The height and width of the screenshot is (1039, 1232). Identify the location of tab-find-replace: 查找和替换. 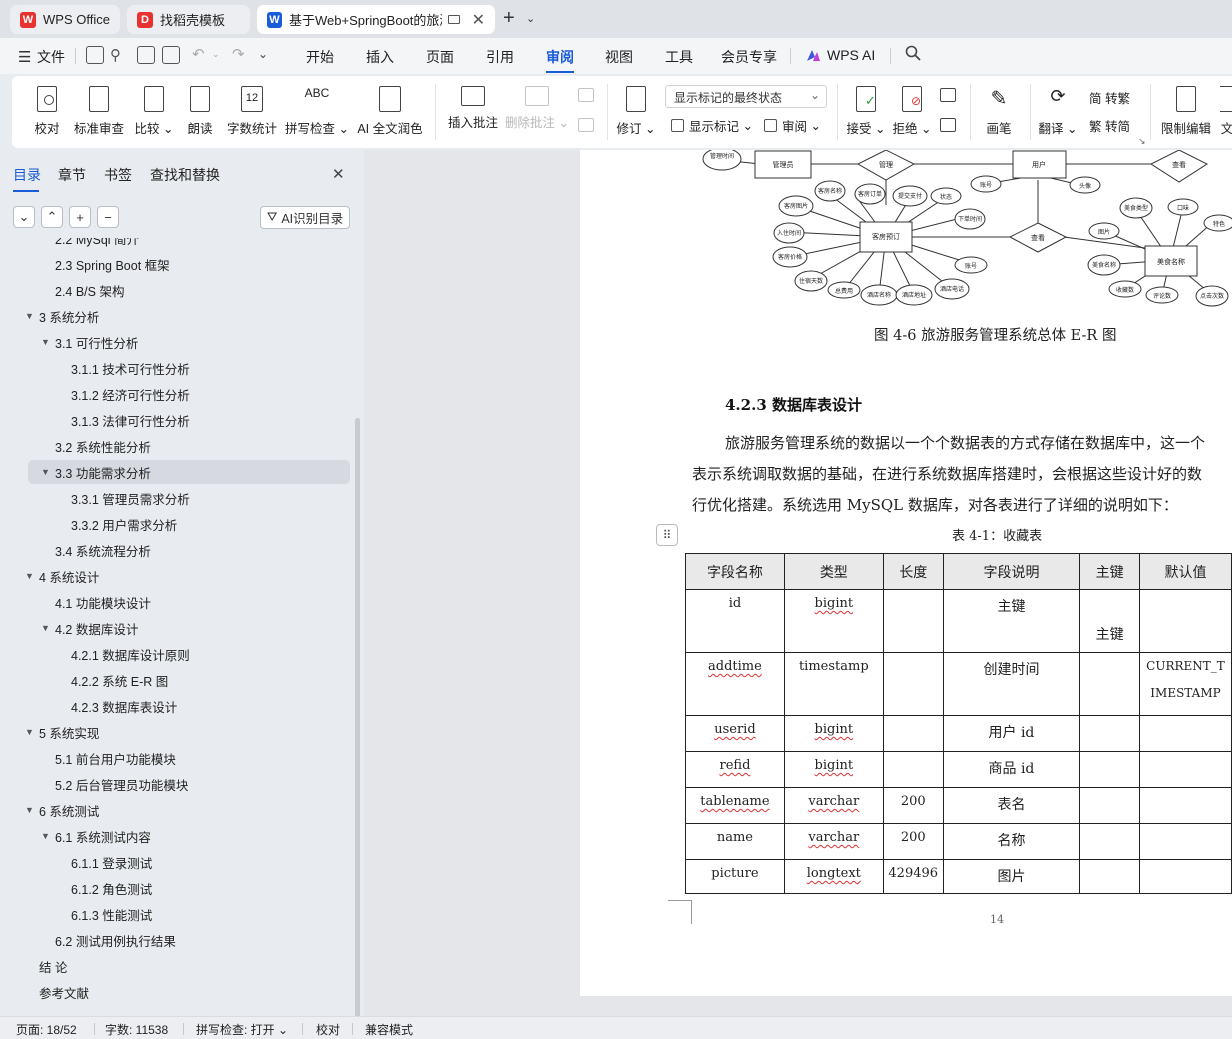
(185, 175).